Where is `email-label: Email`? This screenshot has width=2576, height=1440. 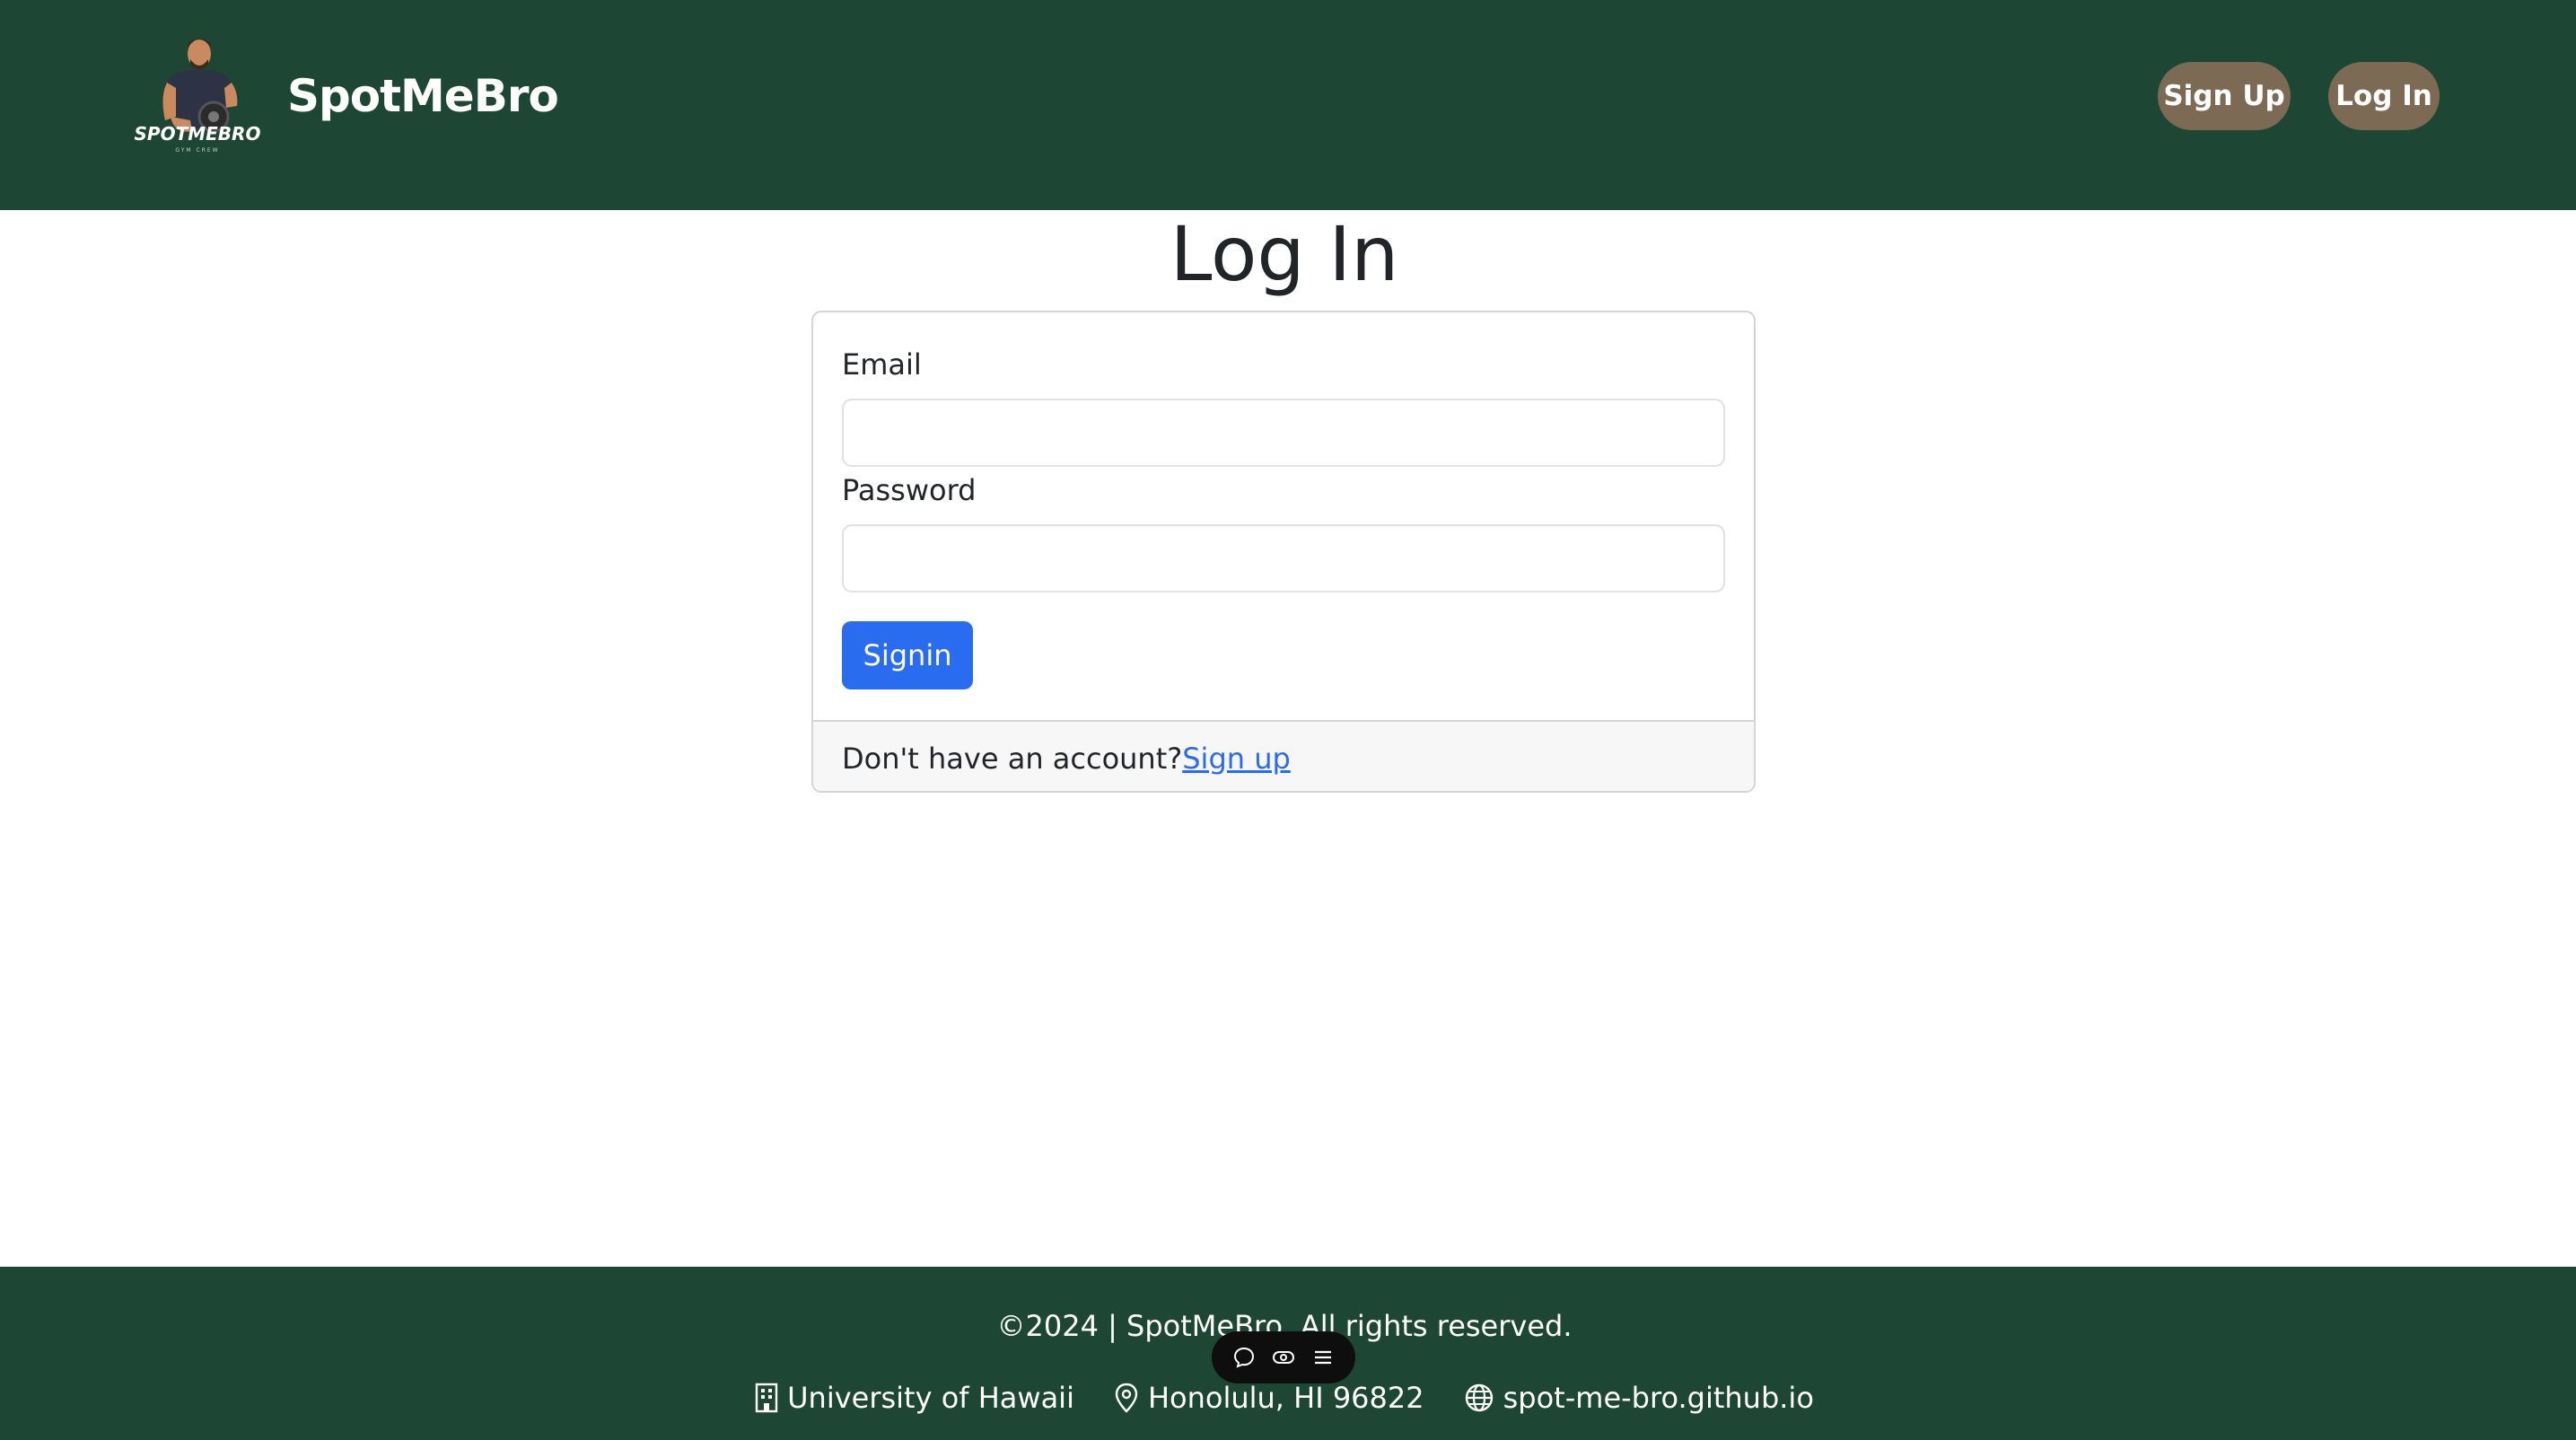 email-label: Email is located at coordinates (882, 364).